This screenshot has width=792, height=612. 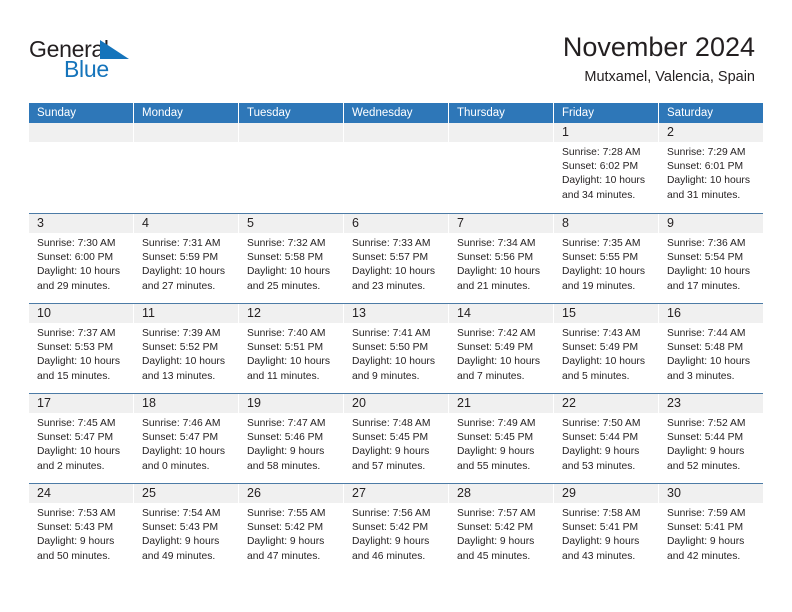 What do you see at coordinates (179, 376) in the screenshot?
I see `daylight-text-line2: and 13 minutes.` at bounding box center [179, 376].